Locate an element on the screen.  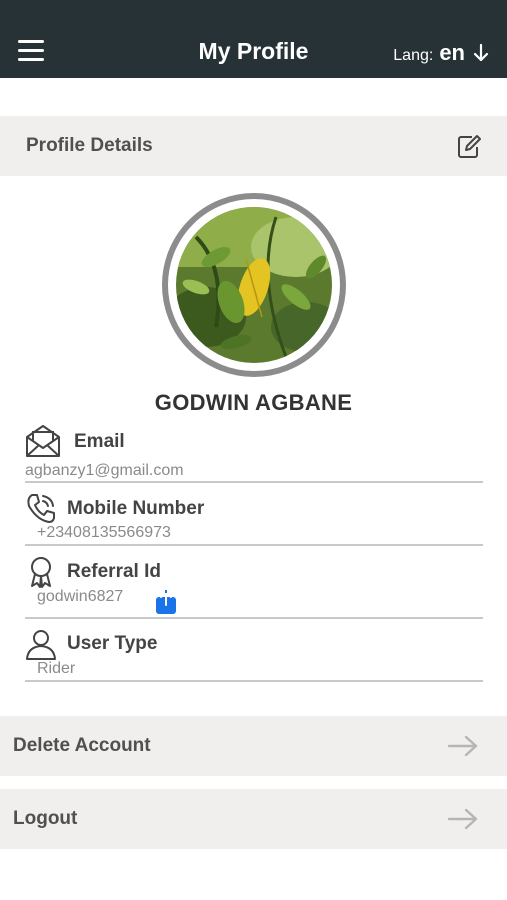
email-field: Email agbanzy1@gmail.com is located at coordinates (254, 453).